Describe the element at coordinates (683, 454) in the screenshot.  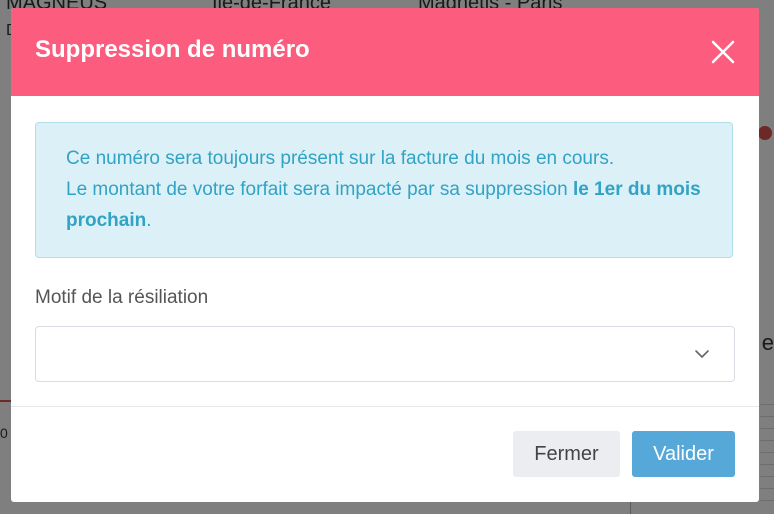
I see `submit-button: Valider` at that location.